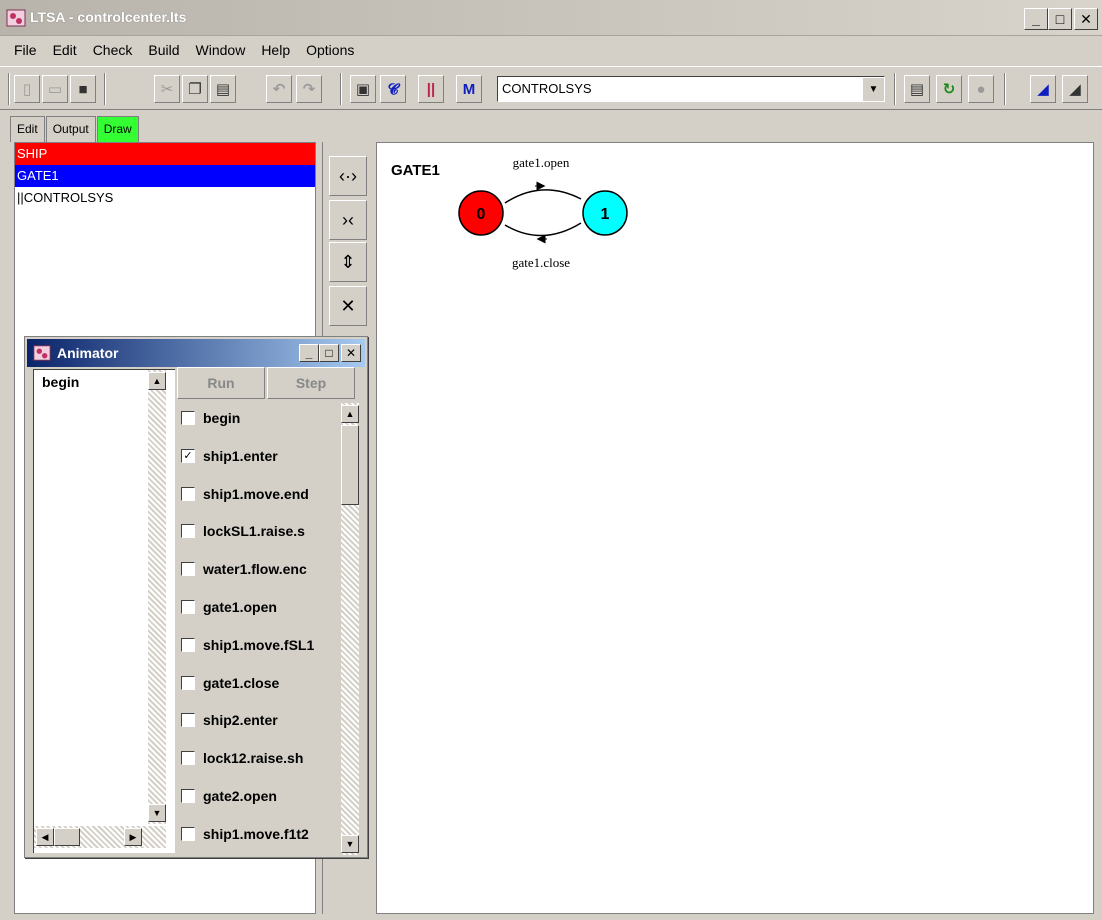 The image size is (1102, 920). I want to click on action-item: water1.flow.enc, so click(261, 569).